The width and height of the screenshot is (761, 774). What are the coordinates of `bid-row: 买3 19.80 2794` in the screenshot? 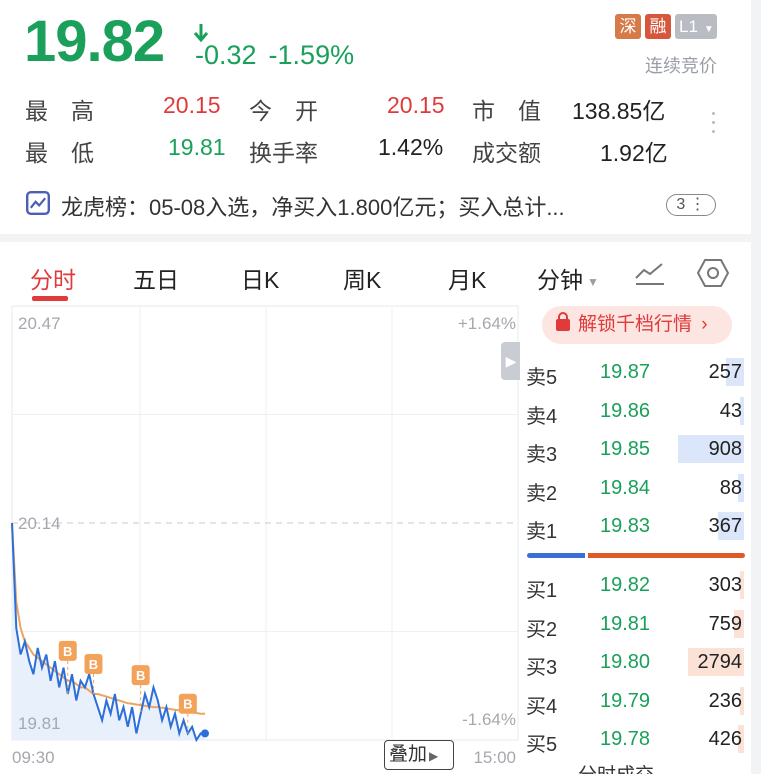 It's located at (636, 663).